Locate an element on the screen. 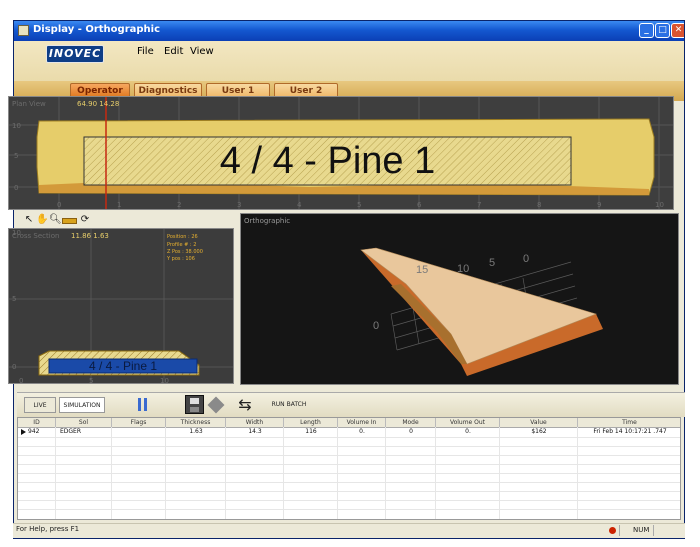 The width and height of the screenshot is (700, 547). close-button: ✕ is located at coordinates (677, 30).